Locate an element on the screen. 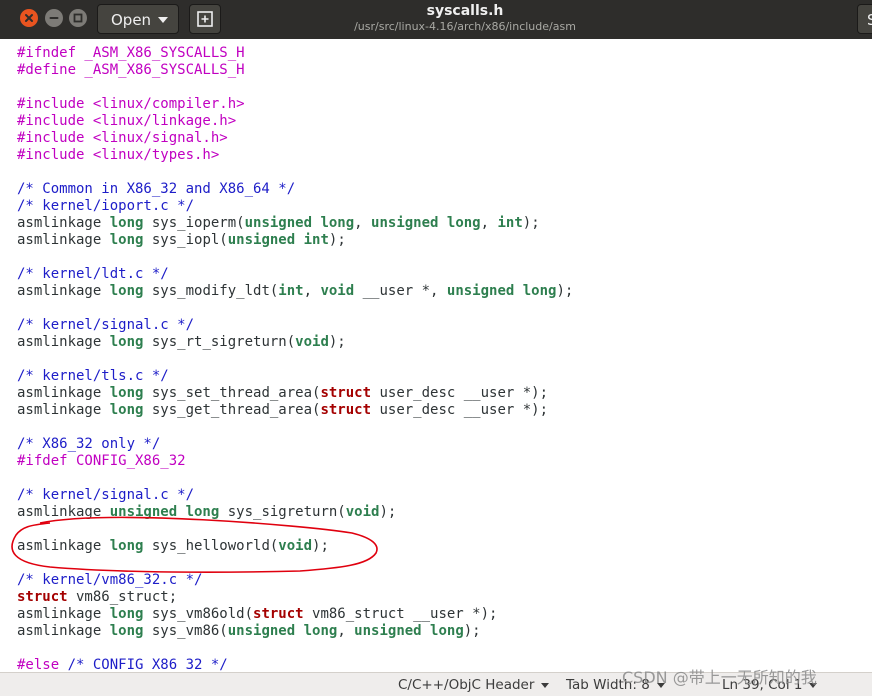  code-line: #ifndef _ASM_X86_SYSCALLS_H is located at coordinates (295, 53).